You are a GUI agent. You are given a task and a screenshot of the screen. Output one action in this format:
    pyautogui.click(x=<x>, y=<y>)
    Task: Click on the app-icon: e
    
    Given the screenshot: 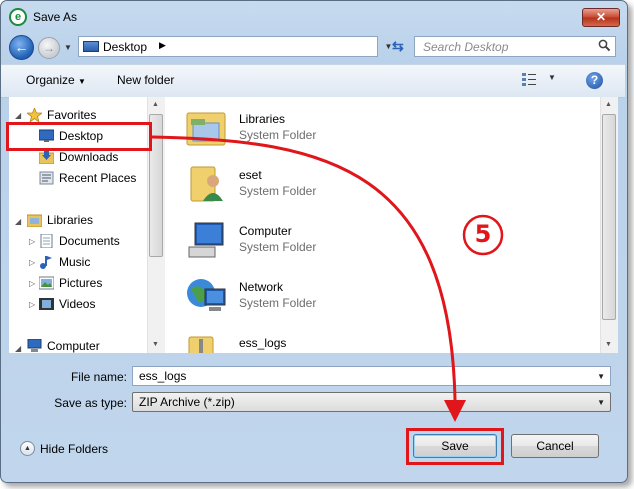 What is the action you would take?
    pyautogui.click(x=18, y=17)
    